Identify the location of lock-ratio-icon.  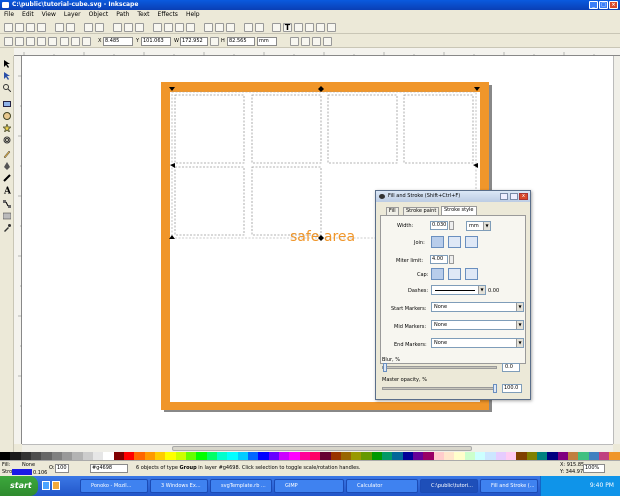
(214, 41).